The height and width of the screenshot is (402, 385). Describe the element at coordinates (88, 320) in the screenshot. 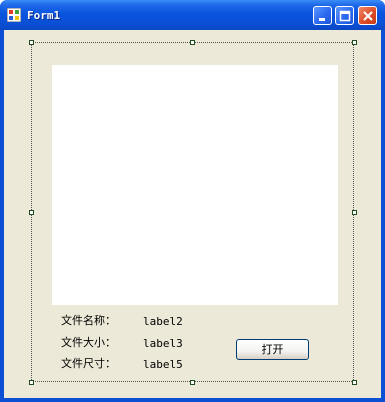

I see `file-name-label: 文件名称：` at that location.